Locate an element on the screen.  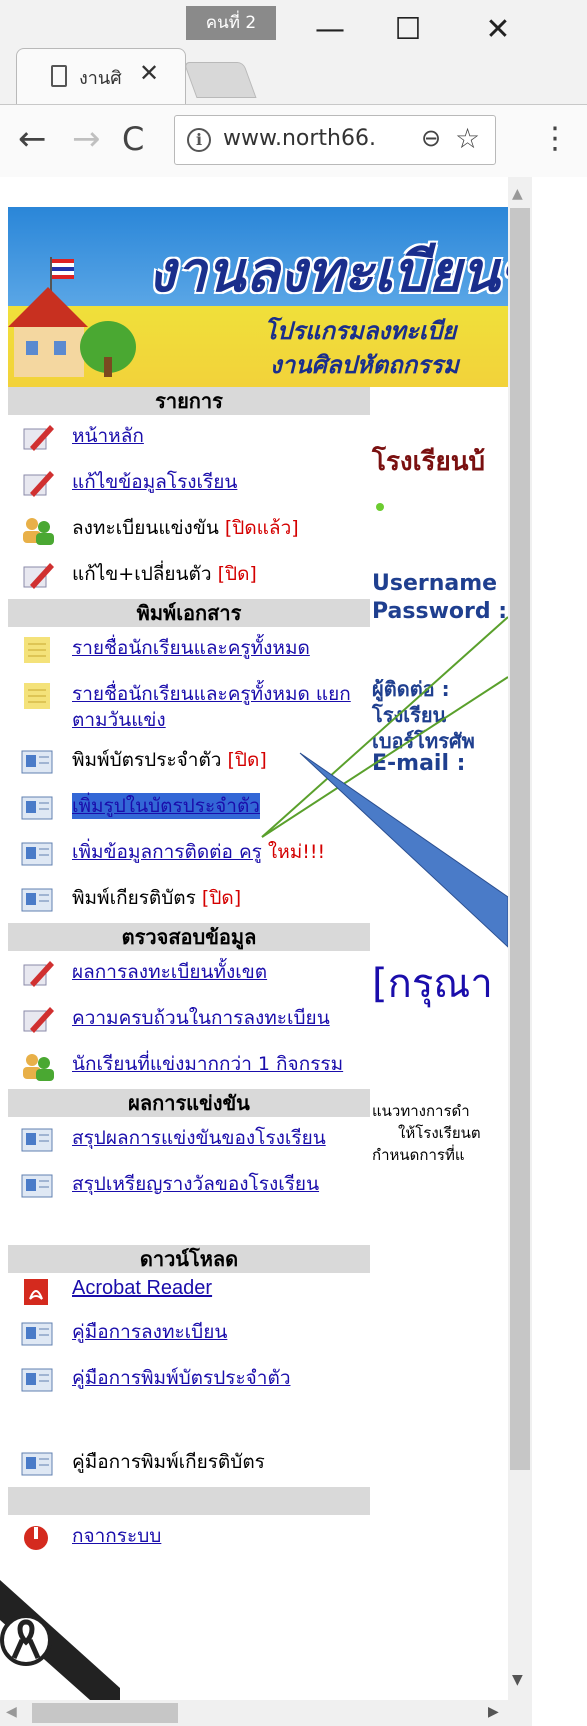
scroll-right-arrow-icon: ▶ is located at coordinates (493, 1712).